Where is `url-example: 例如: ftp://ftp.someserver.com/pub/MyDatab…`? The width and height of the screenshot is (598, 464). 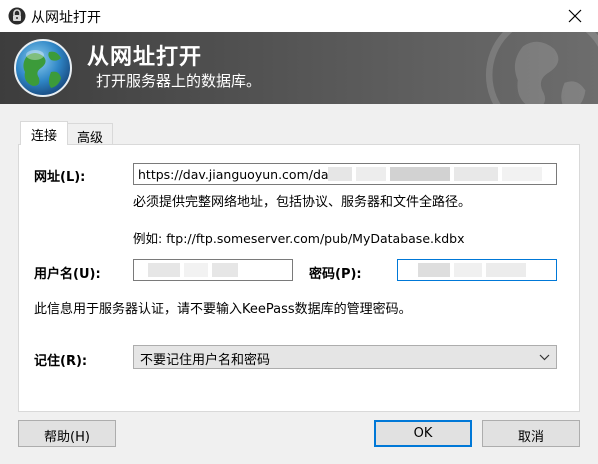 url-example: 例如: ftp://ftp.someserver.com/pub/MyDatab… is located at coordinates (299, 238).